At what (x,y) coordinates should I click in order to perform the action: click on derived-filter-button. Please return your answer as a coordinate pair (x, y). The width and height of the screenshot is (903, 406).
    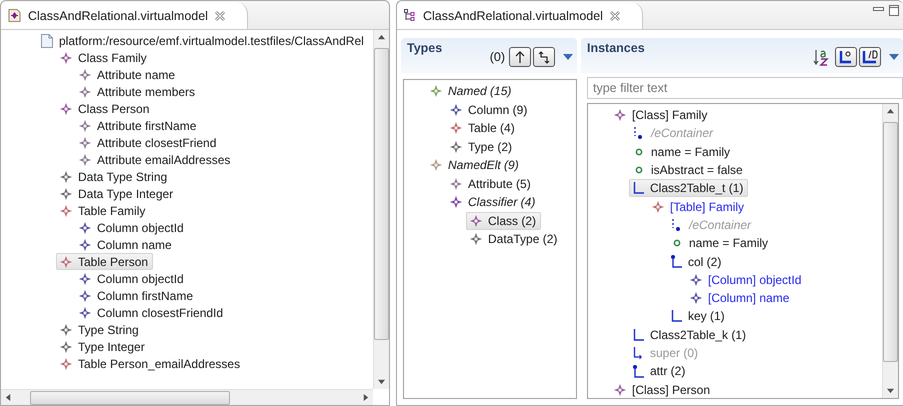
    Looking at the image, I should click on (870, 57).